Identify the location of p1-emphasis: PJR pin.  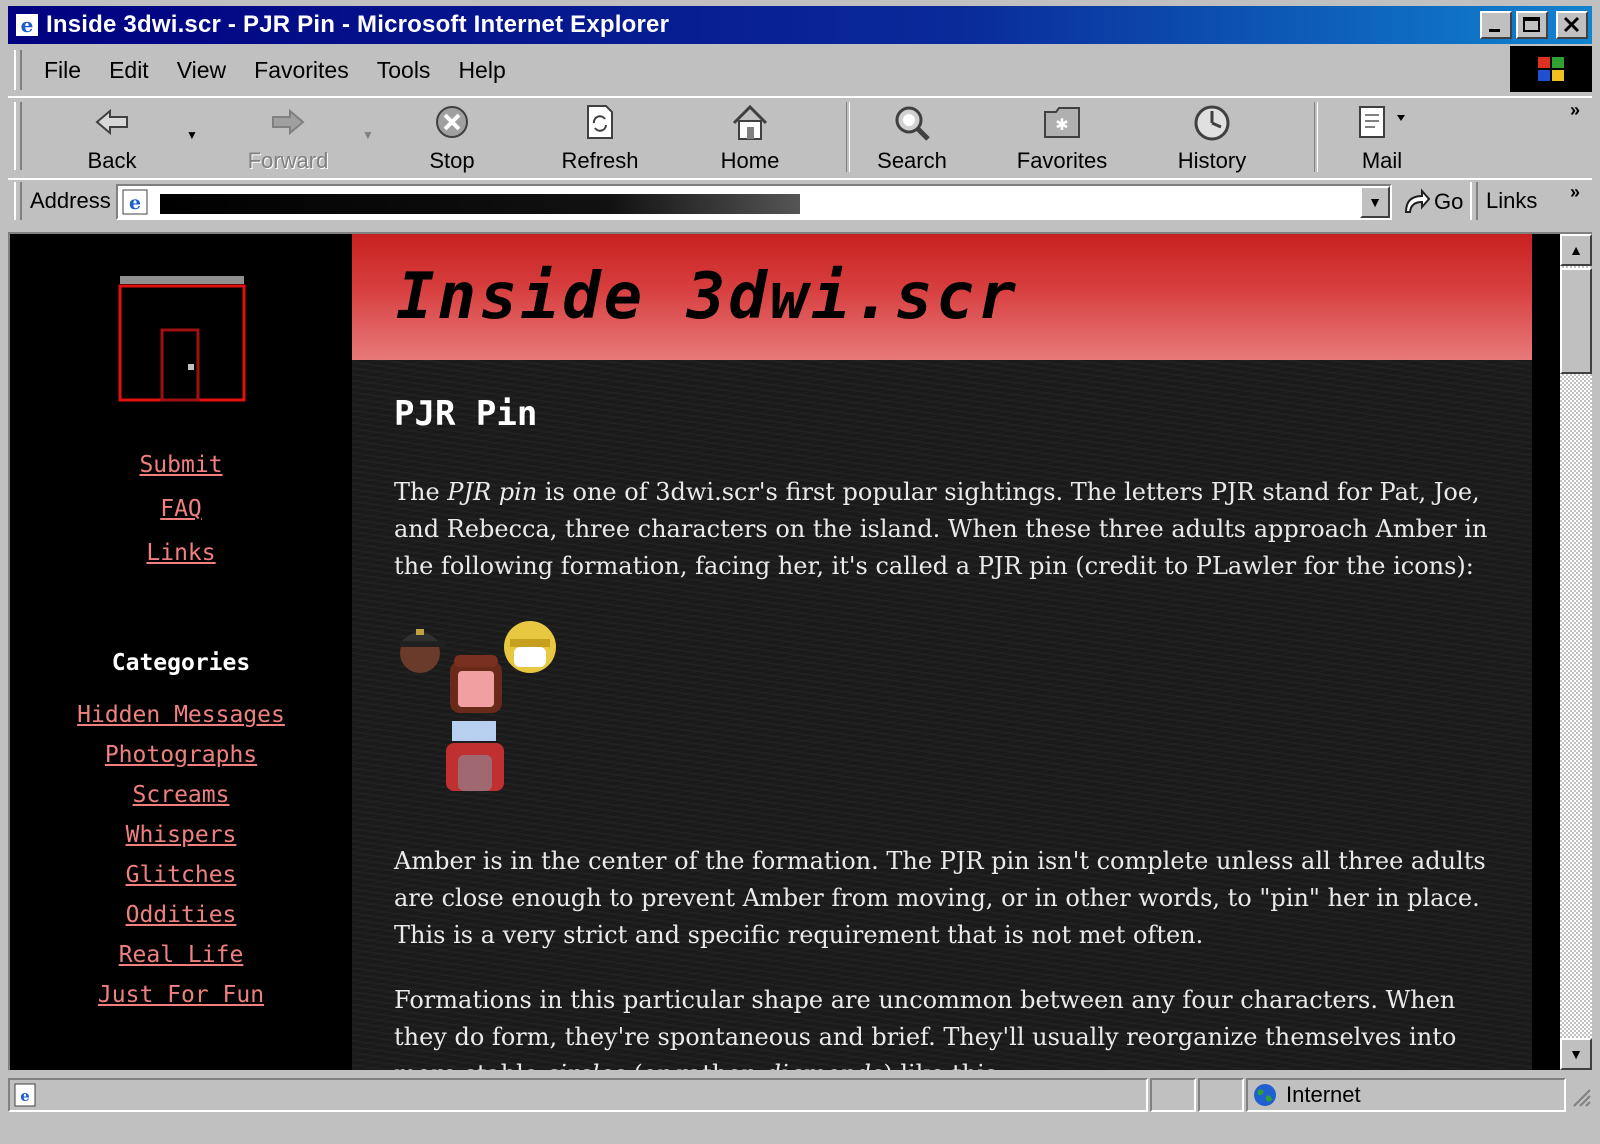
(492, 492).